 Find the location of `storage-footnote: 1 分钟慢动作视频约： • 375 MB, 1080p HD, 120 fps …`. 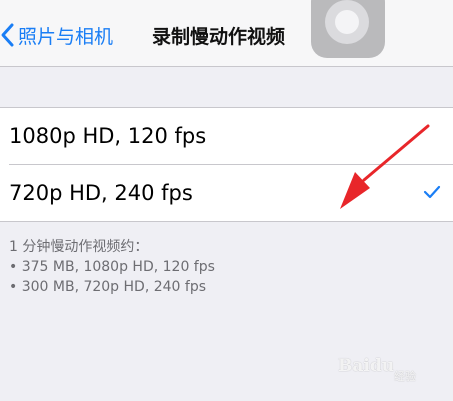

storage-footnote: 1 分钟慢动作视频约： • 375 MB, 1080p HD, 120 fps … is located at coordinates (112, 267).